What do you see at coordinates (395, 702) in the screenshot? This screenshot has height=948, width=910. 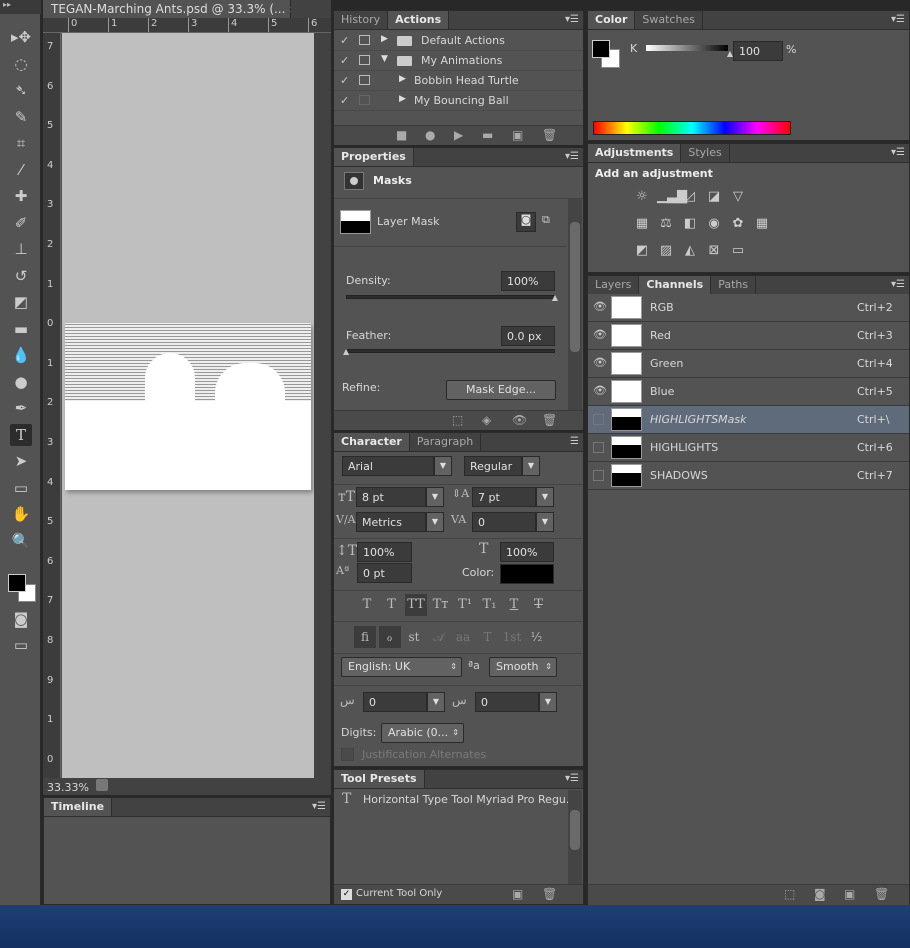 I see `arabic-option-1-field: 0` at bounding box center [395, 702].